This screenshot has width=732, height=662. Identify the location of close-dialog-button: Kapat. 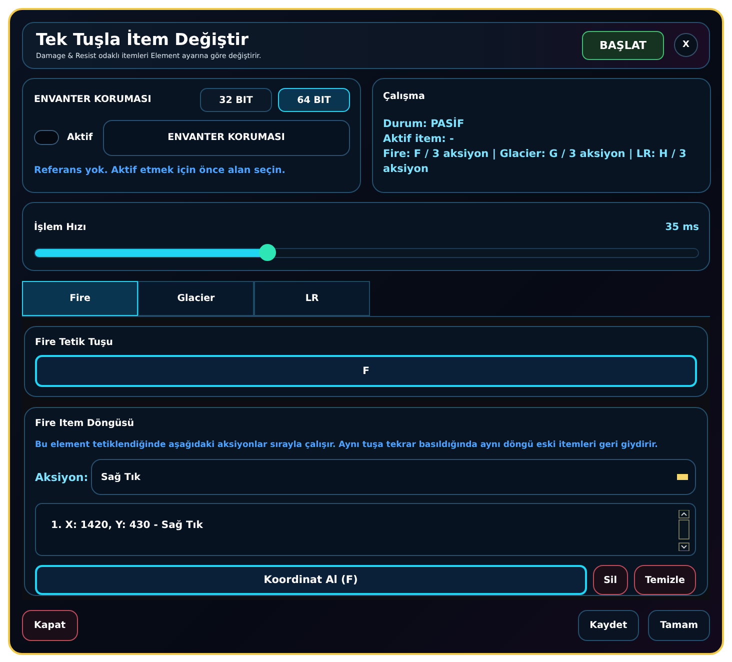
(50, 625).